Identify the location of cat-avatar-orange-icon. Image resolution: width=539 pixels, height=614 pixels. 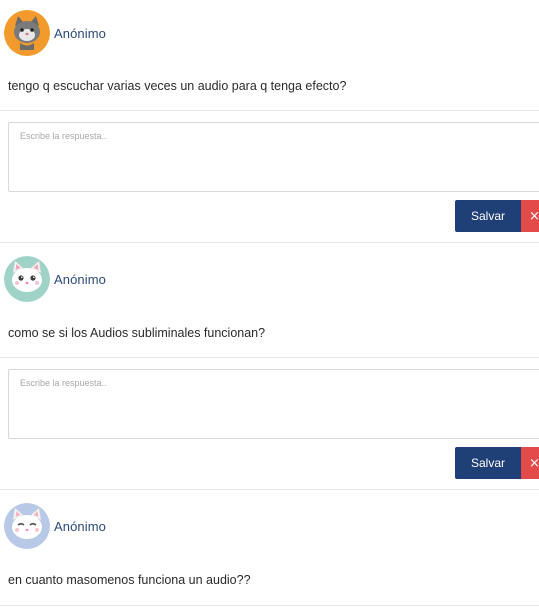
(27, 33).